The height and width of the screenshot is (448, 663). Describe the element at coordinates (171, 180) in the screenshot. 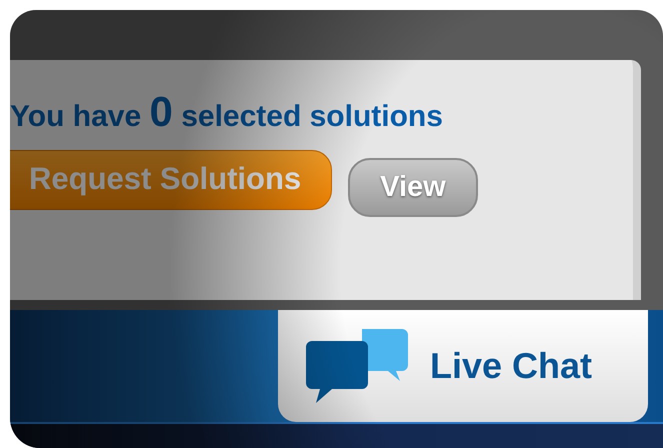

I see `request-button: Request Solutions` at that location.